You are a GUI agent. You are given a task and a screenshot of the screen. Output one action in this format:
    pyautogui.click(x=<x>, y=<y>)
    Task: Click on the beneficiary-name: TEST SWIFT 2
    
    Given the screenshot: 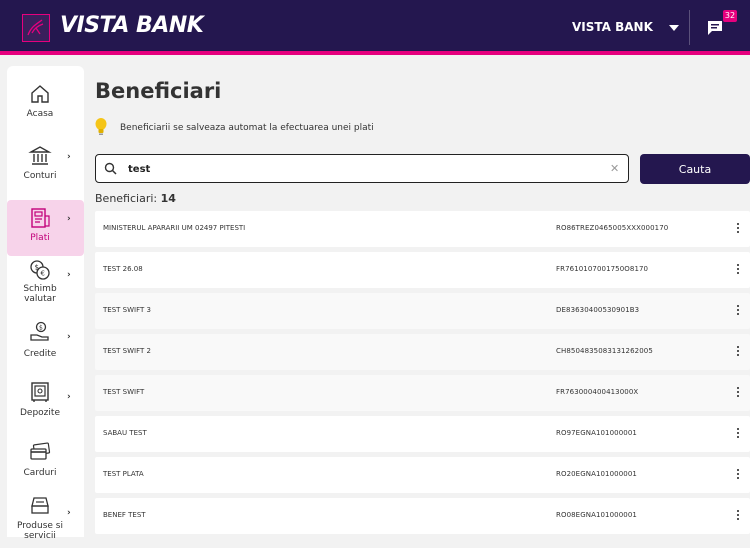 What is the action you would take?
    pyautogui.click(x=127, y=351)
    